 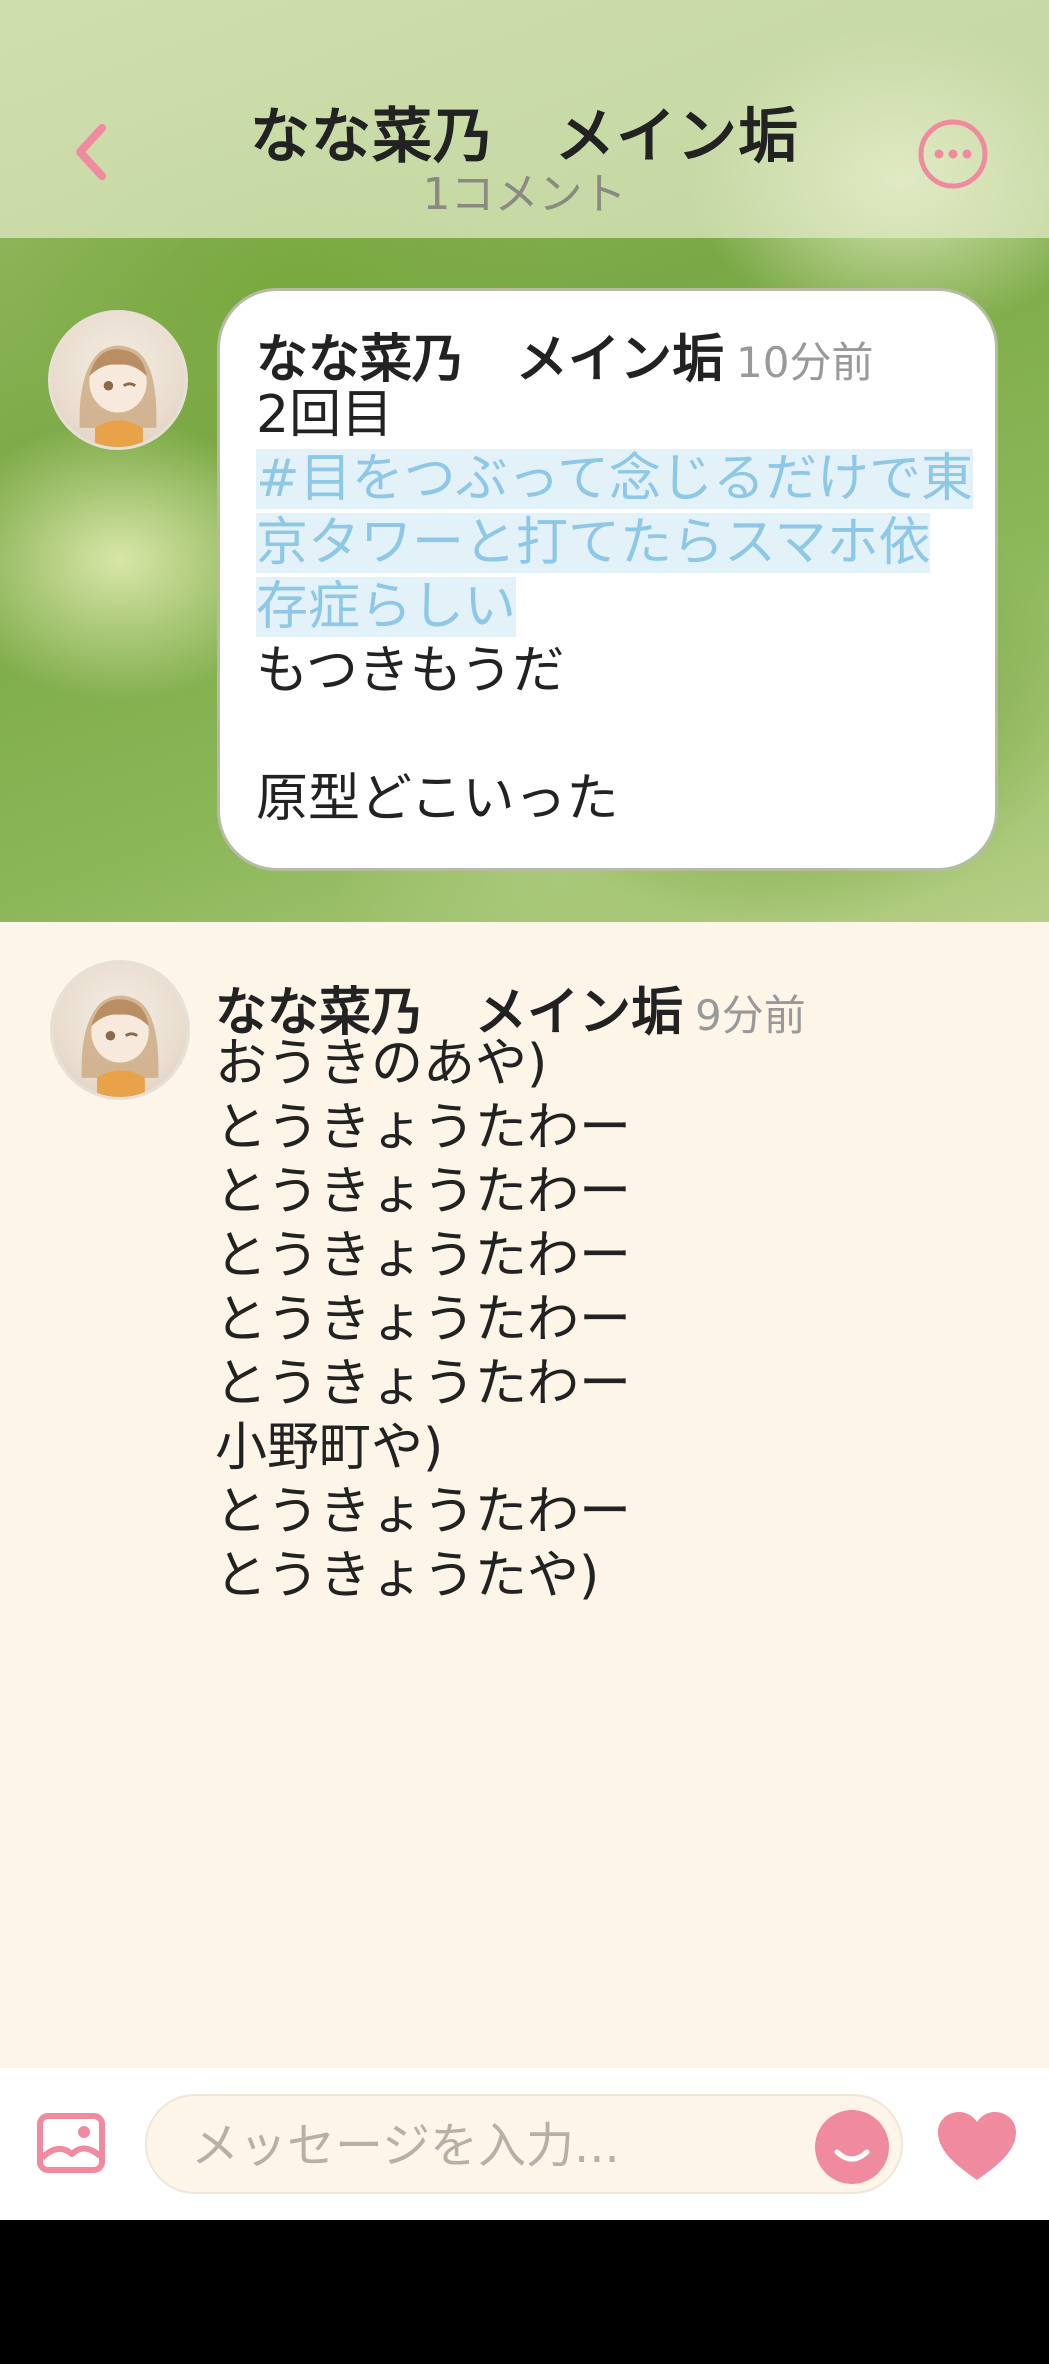 I want to click on post-line: もつきもうだ, so click(x=410, y=671).